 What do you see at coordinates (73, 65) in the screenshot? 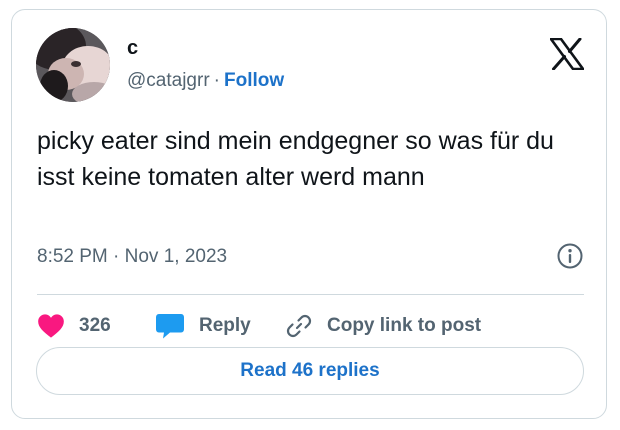
I see `avatar` at bounding box center [73, 65].